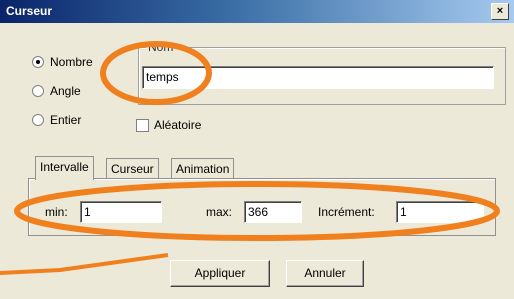 This screenshot has width=514, height=299. Describe the element at coordinates (203, 168) in the screenshot. I see `tab-animation: Animation` at that location.